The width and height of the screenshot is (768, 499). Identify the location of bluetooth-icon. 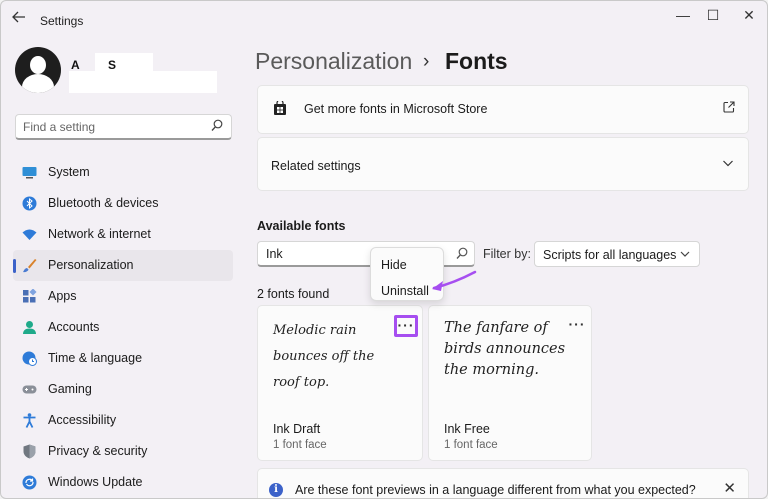
(29, 203).